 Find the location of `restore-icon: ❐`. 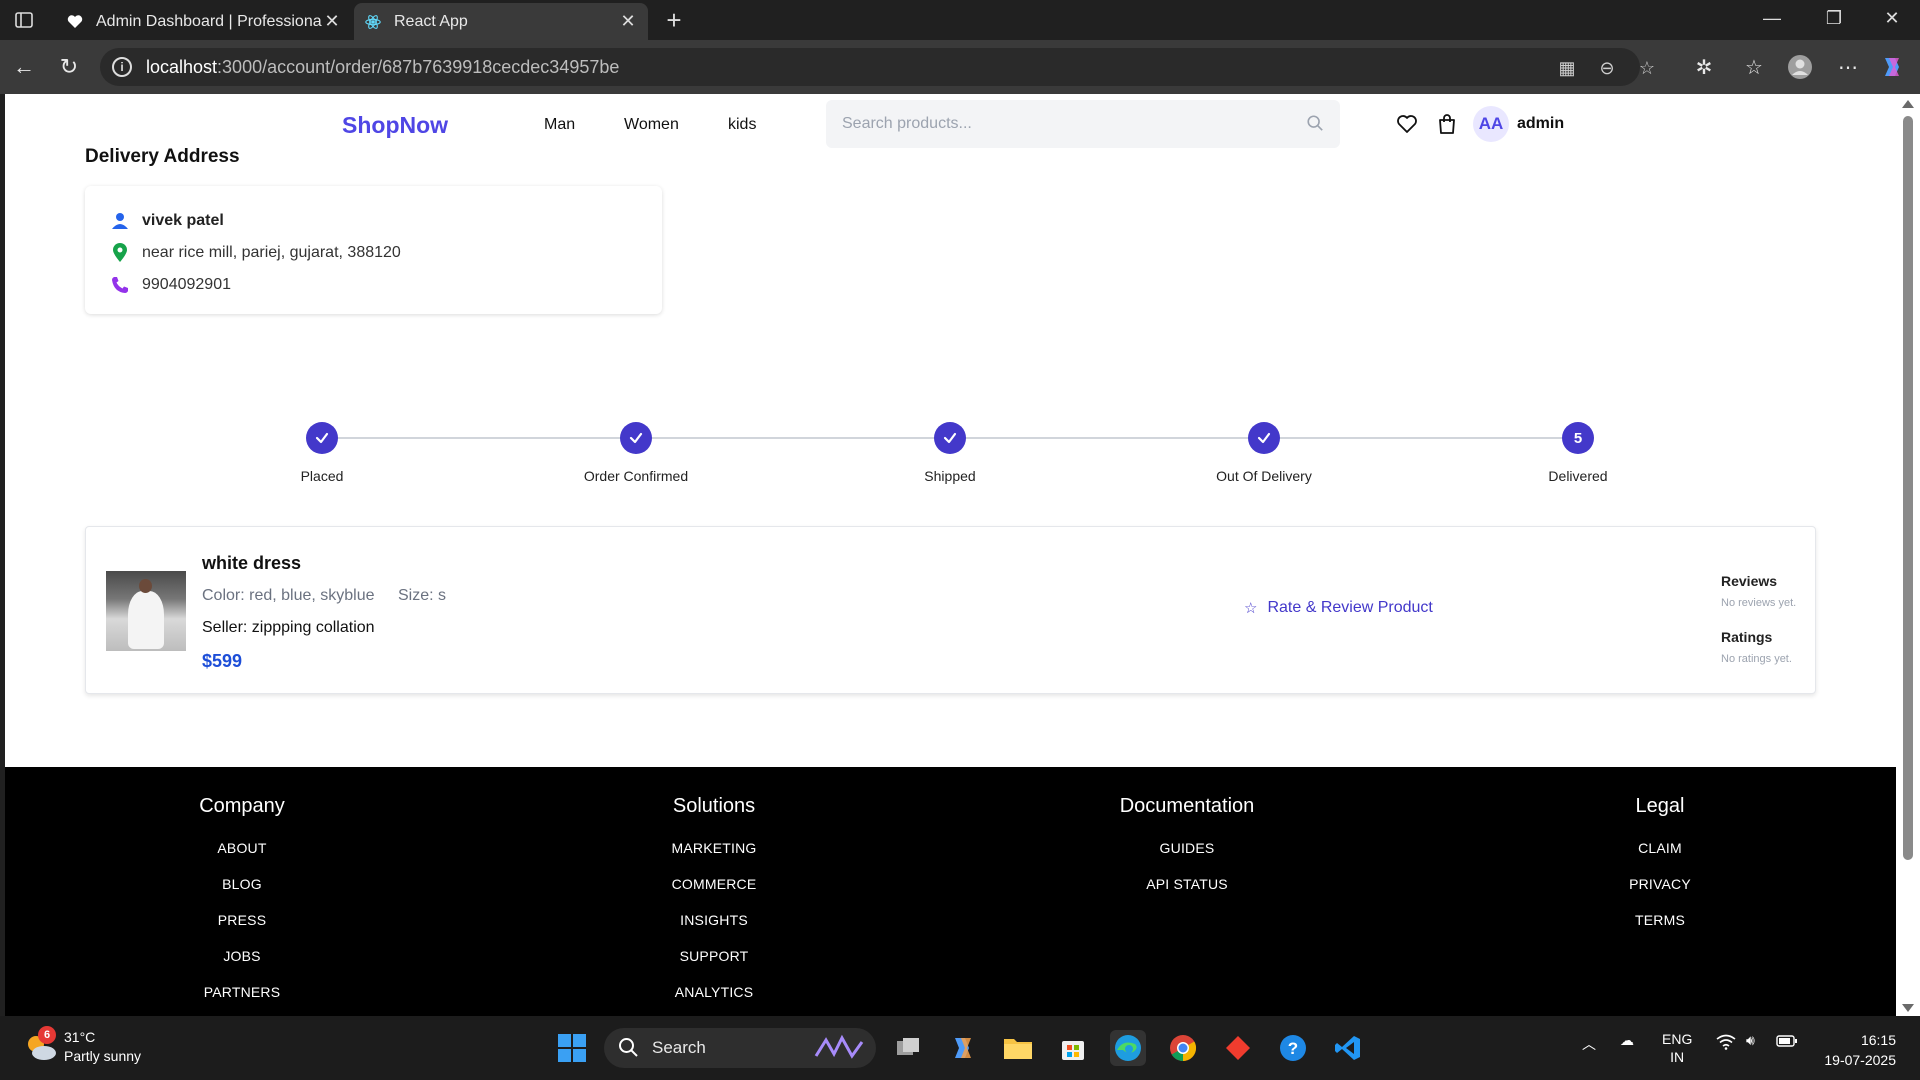

restore-icon: ❐ is located at coordinates (1834, 20).